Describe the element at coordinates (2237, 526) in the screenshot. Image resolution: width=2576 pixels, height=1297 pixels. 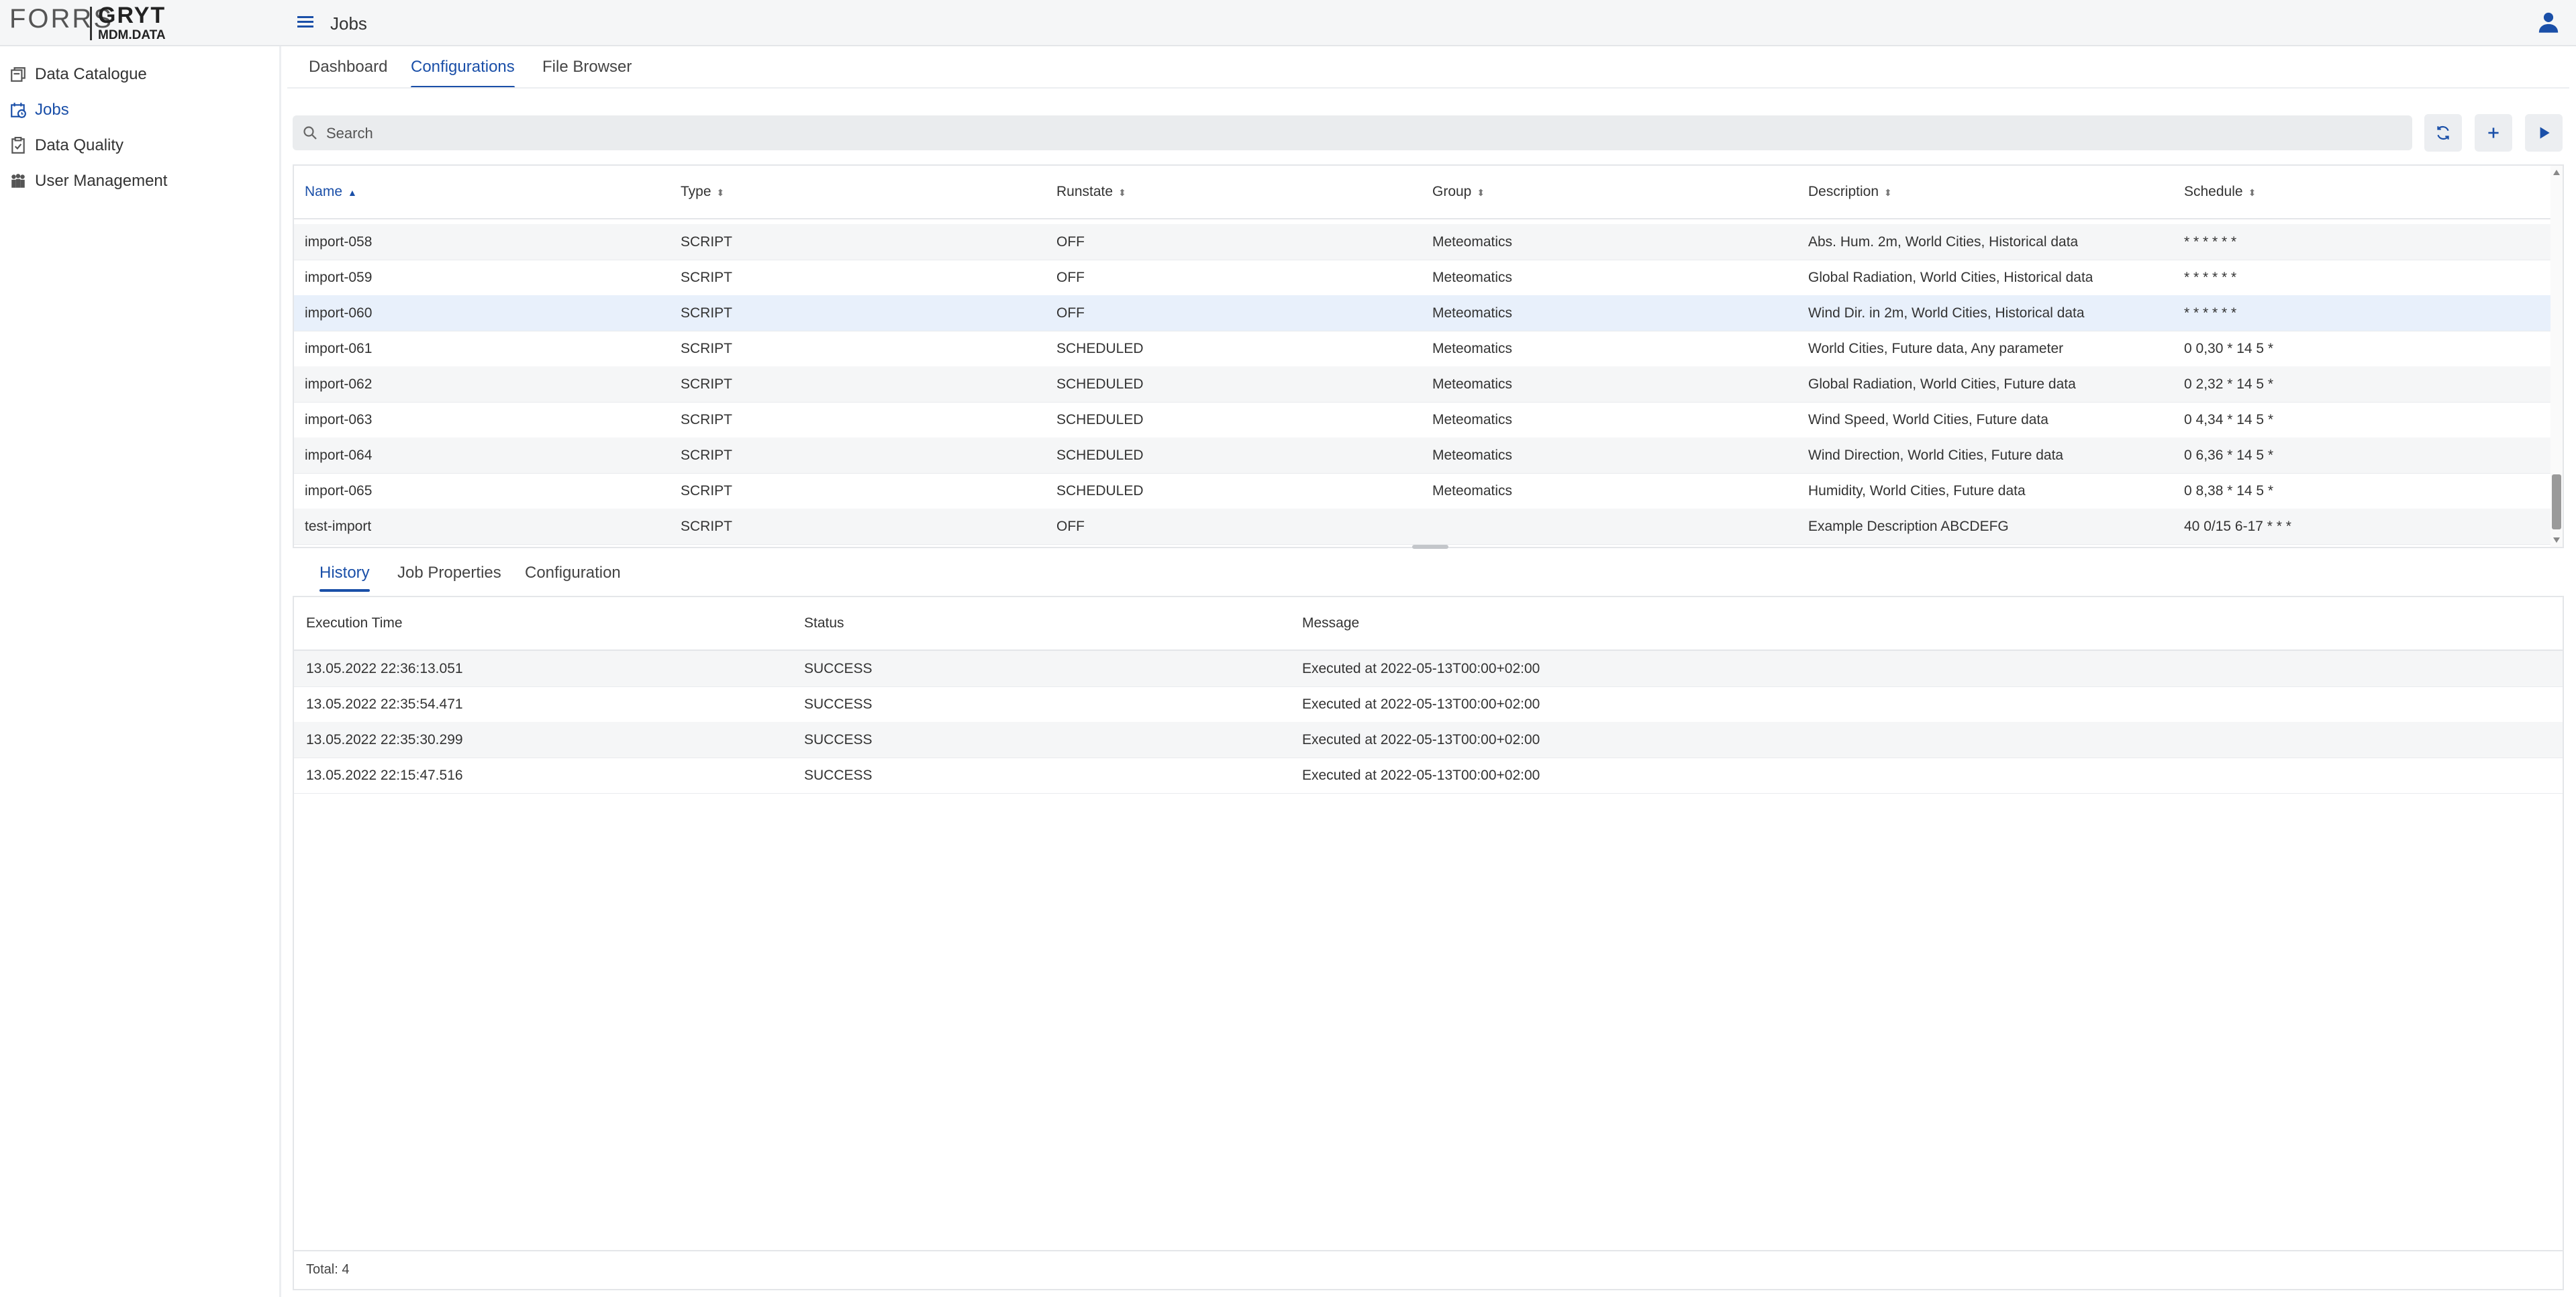
I see `cell-schedule: 40 0/15 6-17 * * *` at that location.